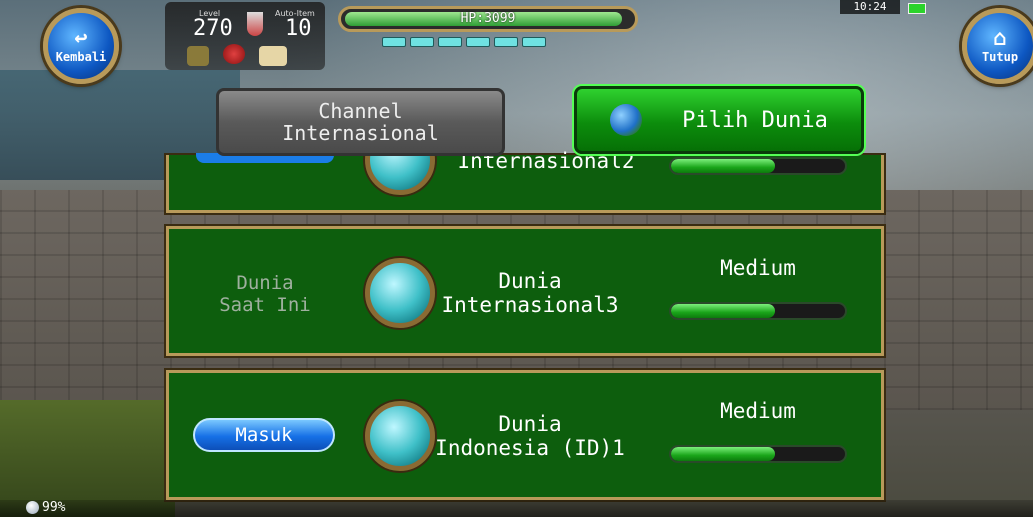  I want to click on download-icon, so click(32, 507).